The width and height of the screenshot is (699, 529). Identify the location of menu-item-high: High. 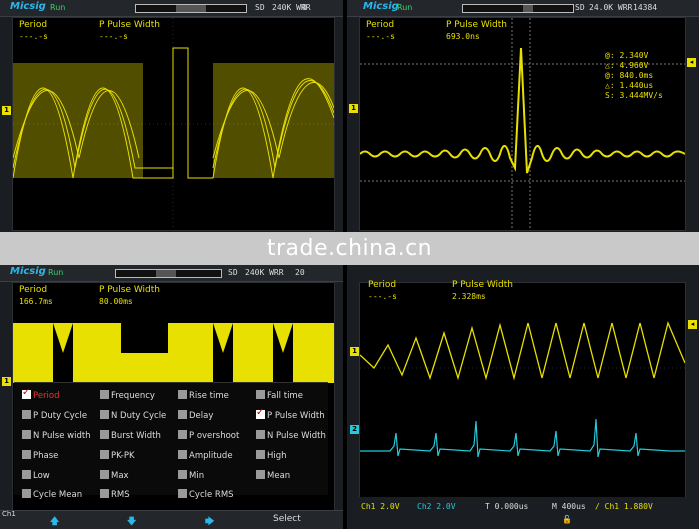
(271, 455).